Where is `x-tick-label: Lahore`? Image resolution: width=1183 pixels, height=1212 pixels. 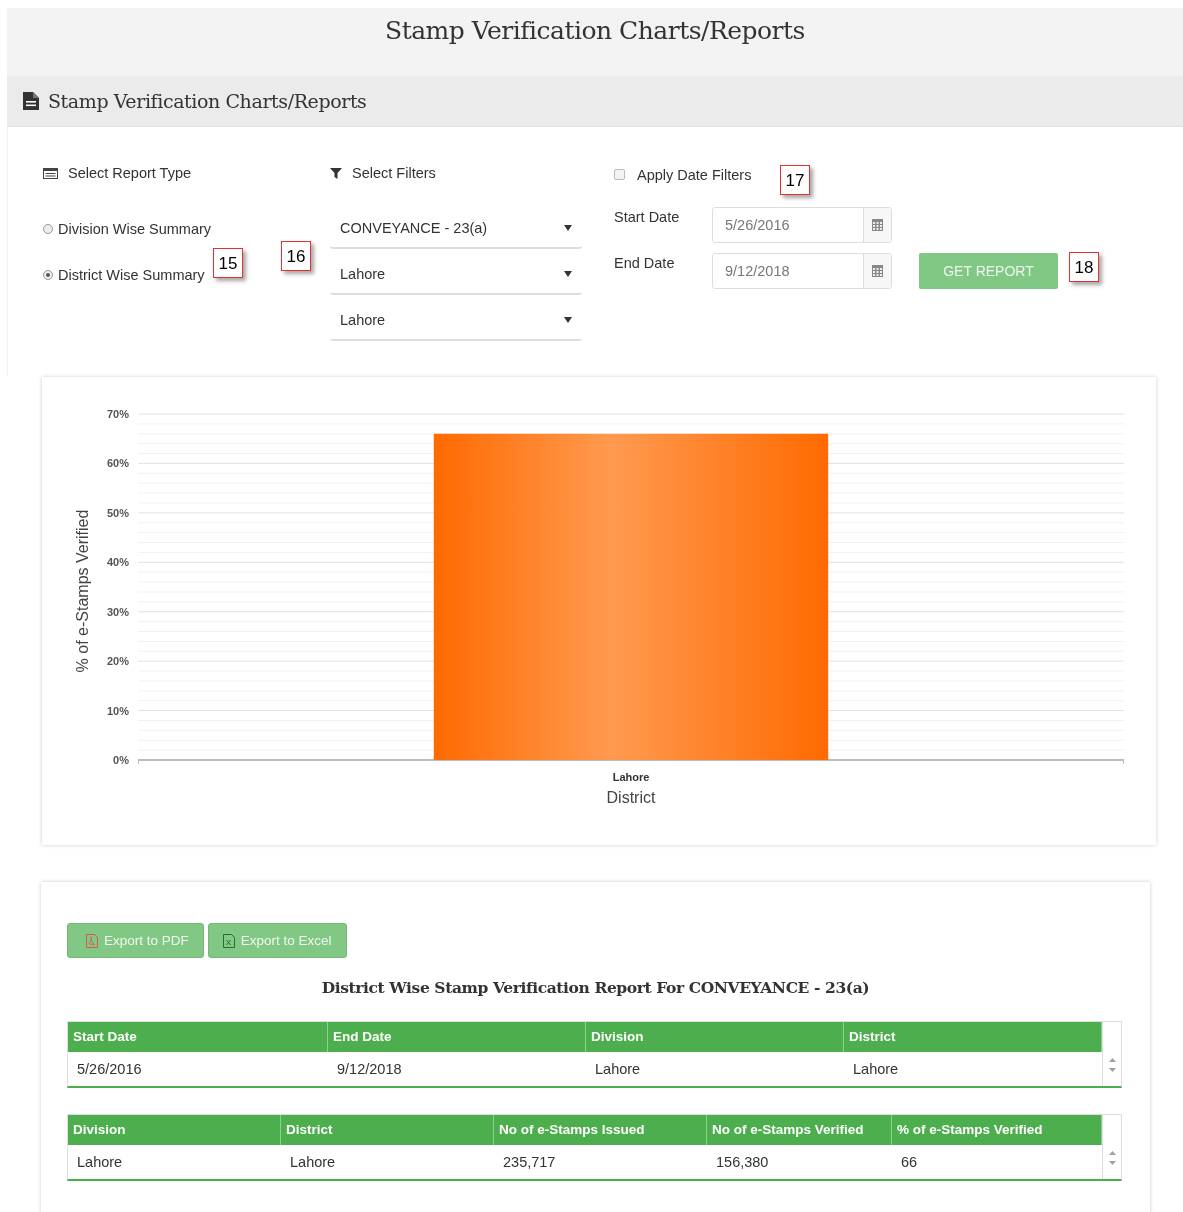 x-tick-label: Lahore is located at coordinates (631, 777).